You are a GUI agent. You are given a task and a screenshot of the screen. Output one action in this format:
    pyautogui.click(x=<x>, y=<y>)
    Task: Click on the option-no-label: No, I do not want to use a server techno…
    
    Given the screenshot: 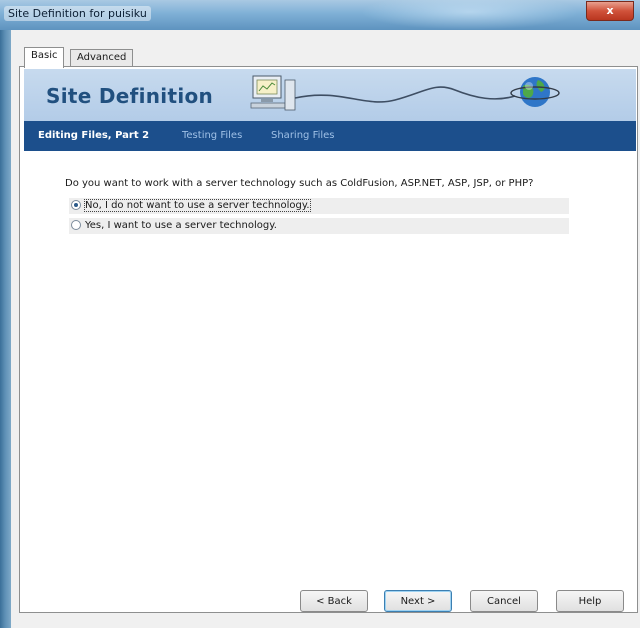 What is the action you would take?
    pyautogui.click(x=197, y=205)
    